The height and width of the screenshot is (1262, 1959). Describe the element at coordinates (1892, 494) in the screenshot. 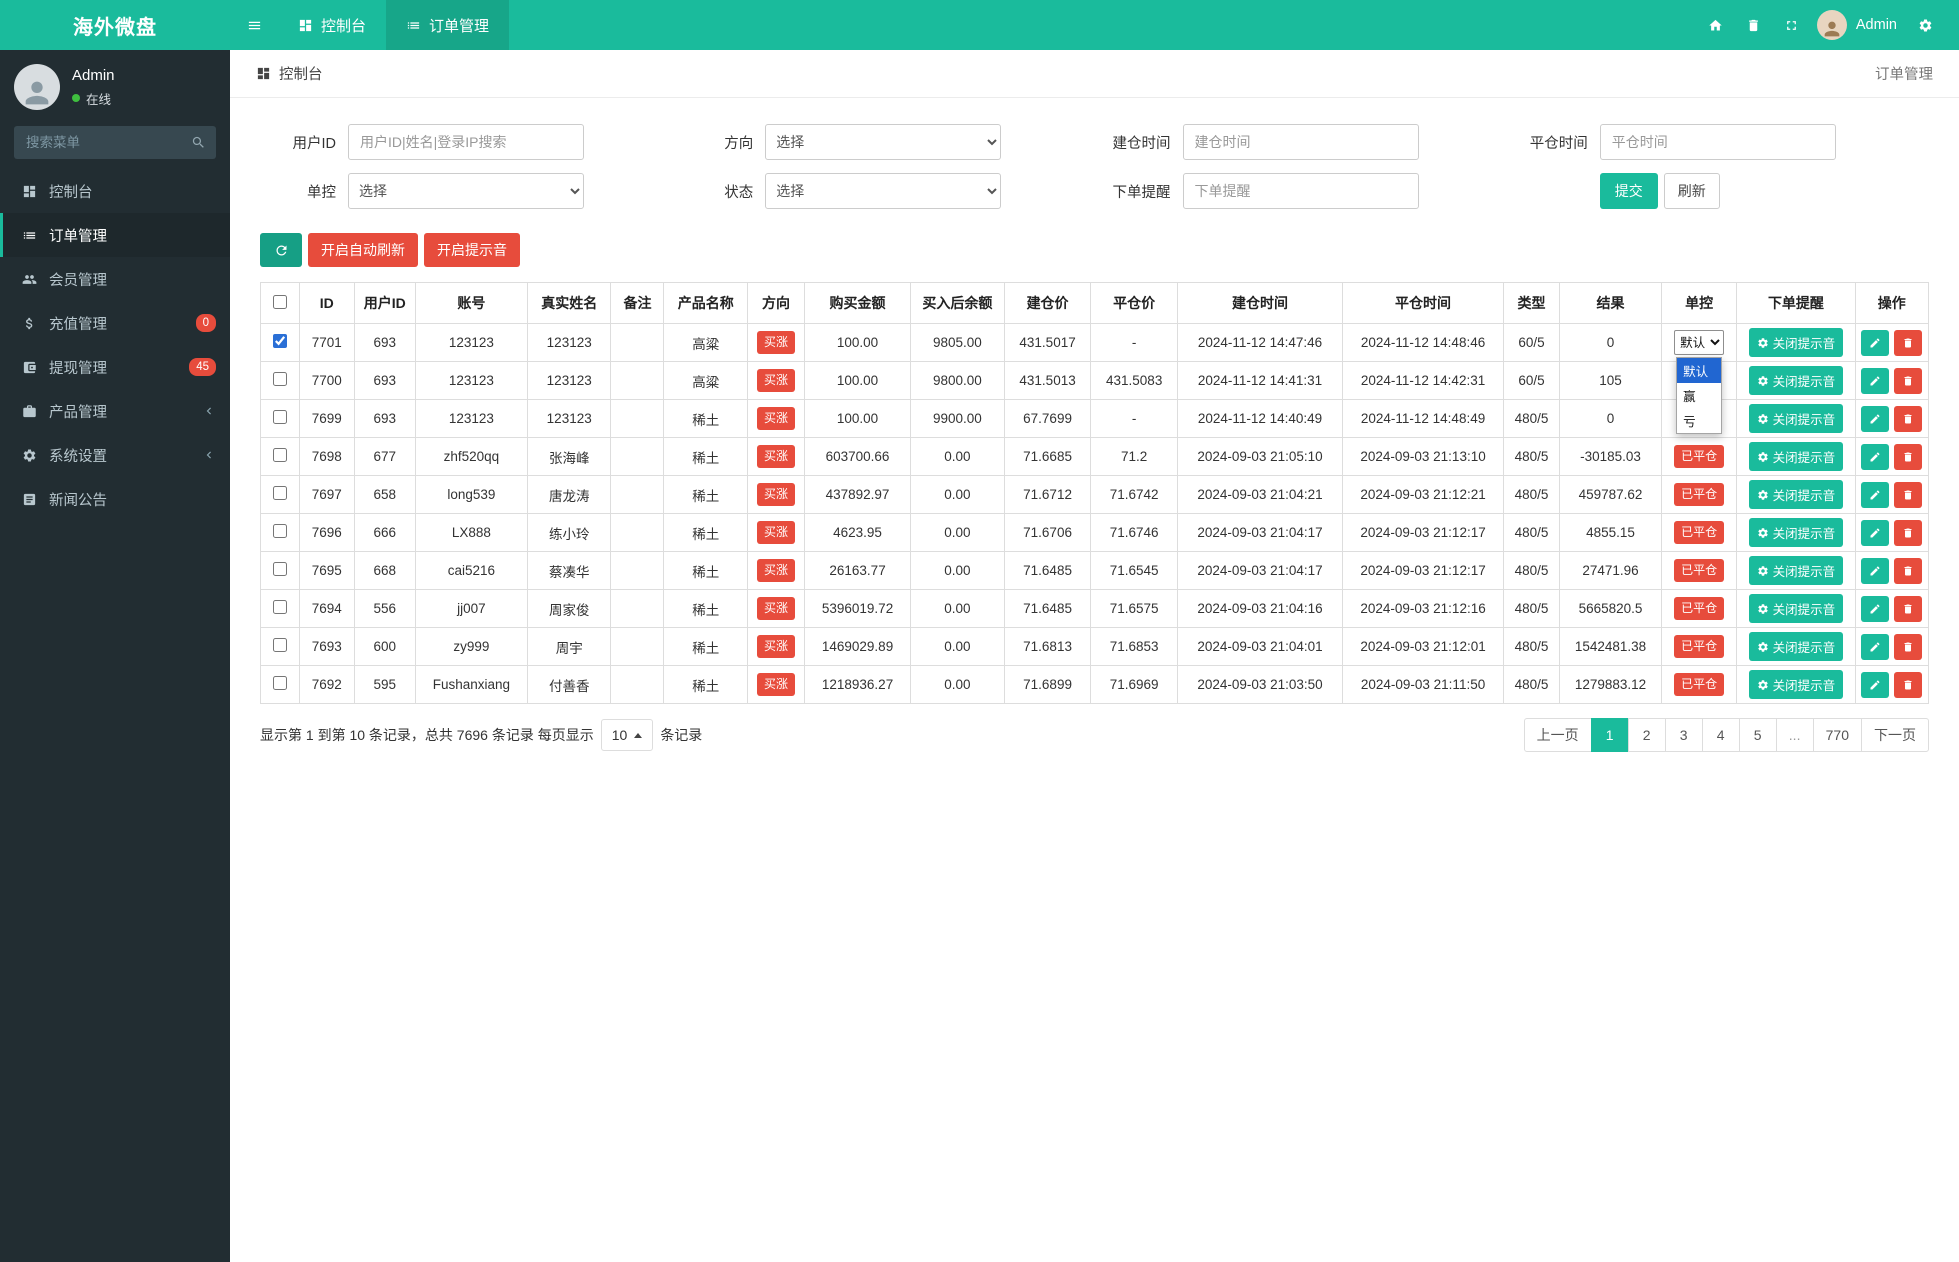

I see `cell-actions` at that location.